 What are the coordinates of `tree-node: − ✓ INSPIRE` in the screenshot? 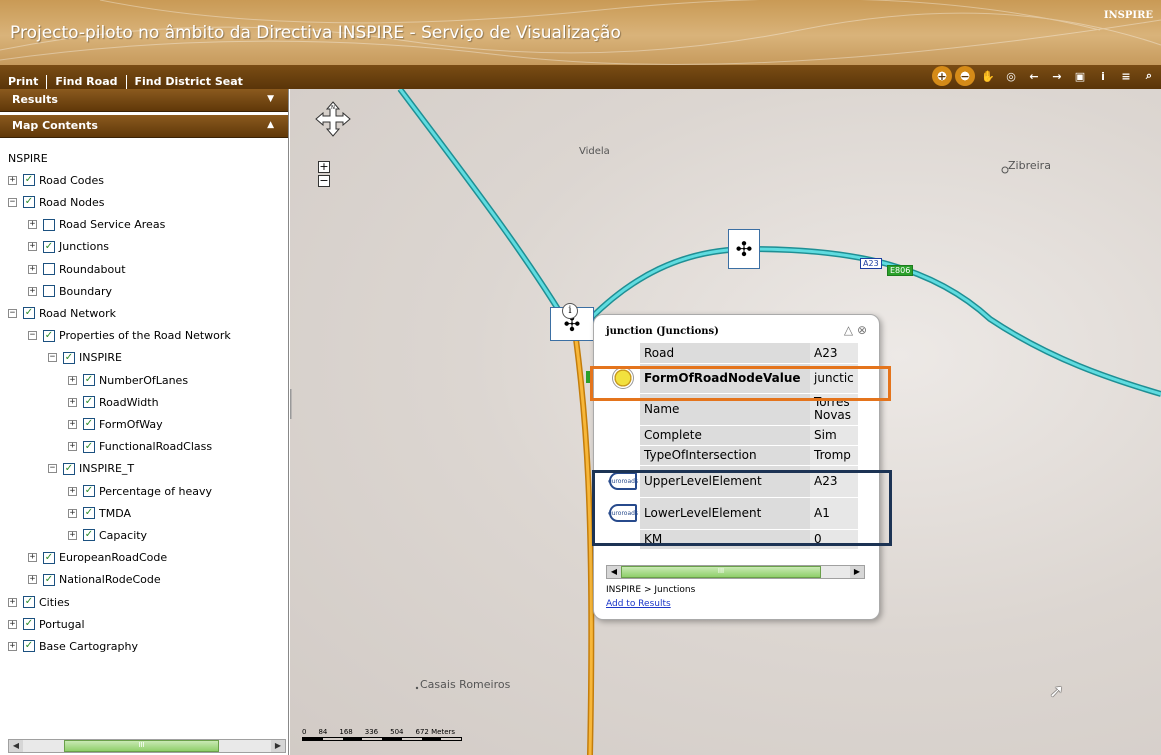 It's located at (85, 358).